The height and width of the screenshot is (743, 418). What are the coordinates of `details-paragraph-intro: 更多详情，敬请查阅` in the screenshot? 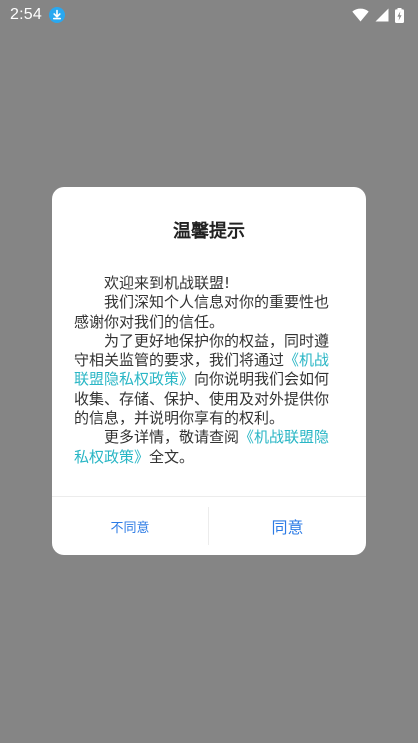 It's located at (172, 437).